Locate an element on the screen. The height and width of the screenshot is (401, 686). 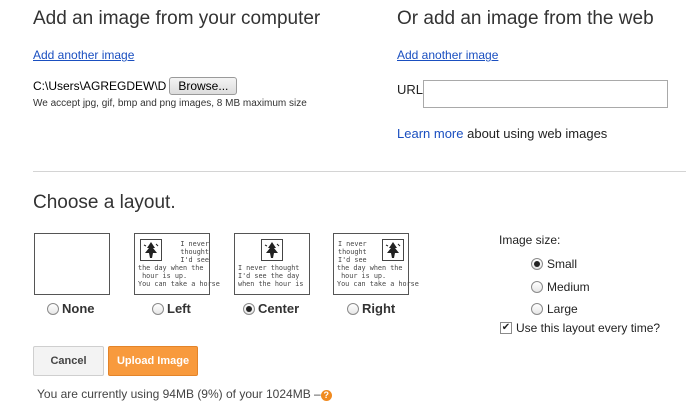
image-size-label: Image size: is located at coordinates (530, 240).